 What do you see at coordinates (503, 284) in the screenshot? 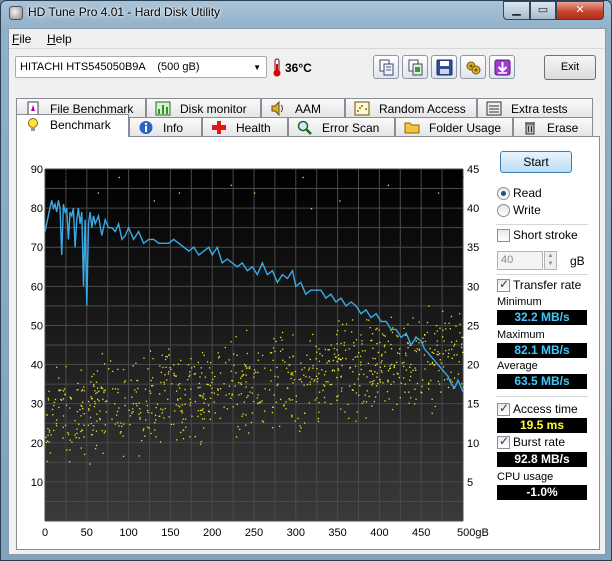
I see `transfer-rate-checkbox` at bounding box center [503, 284].